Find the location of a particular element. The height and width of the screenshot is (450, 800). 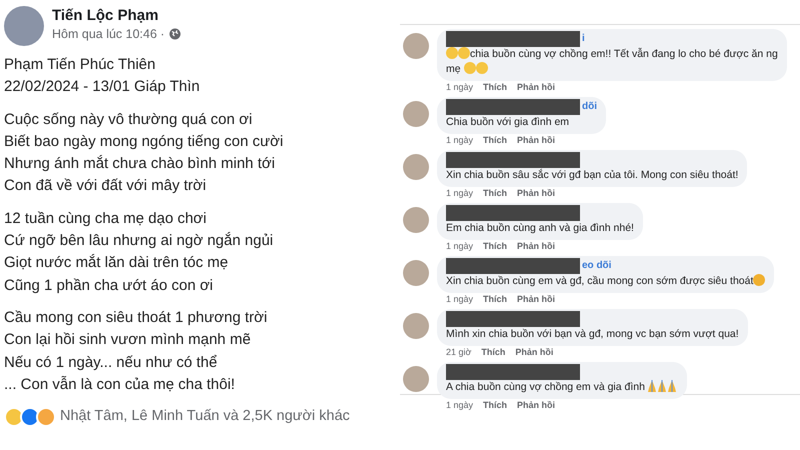

name-fragment: eo dõi is located at coordinates (597, 265).